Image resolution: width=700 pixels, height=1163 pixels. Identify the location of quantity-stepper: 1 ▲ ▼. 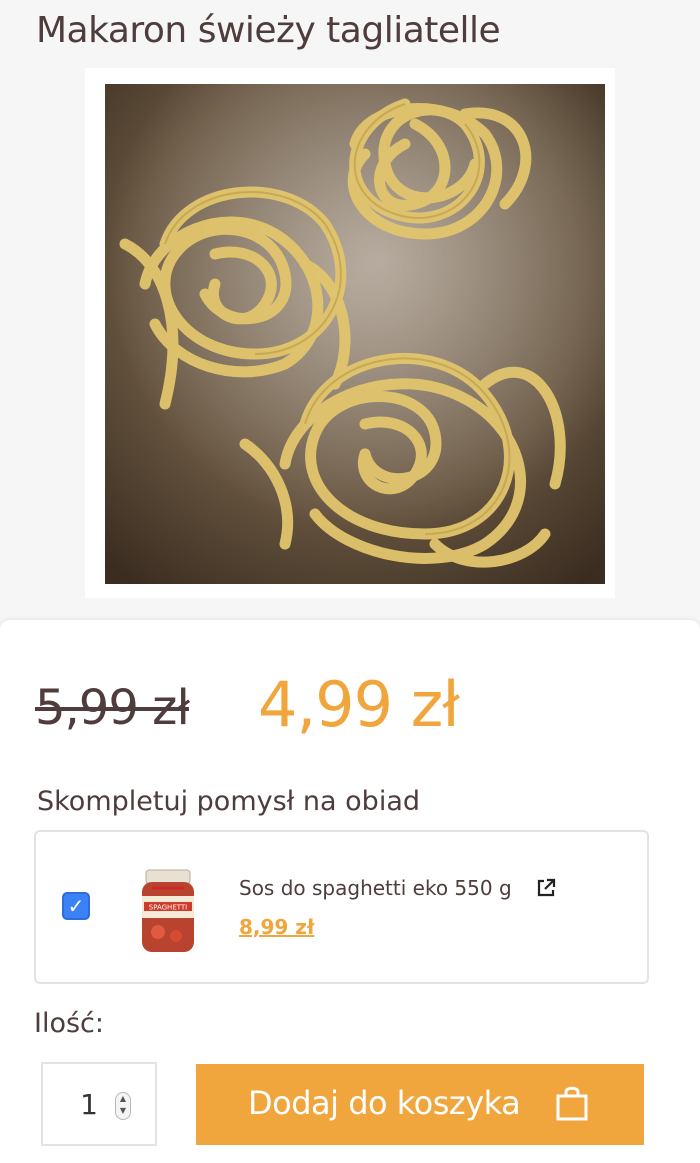
(99, 1104).